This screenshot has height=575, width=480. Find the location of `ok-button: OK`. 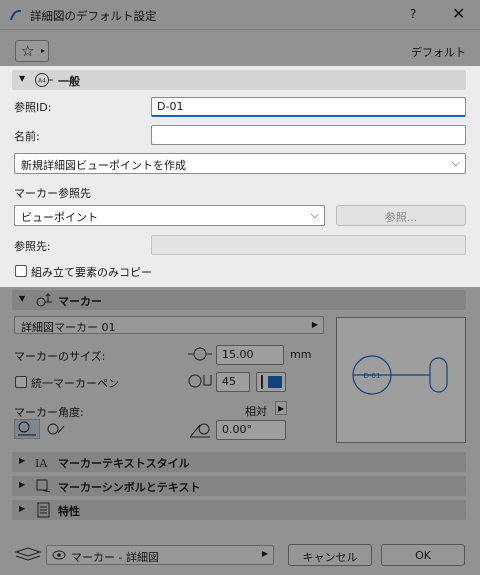

ok-button: OK is located at coordinates (423, 555).